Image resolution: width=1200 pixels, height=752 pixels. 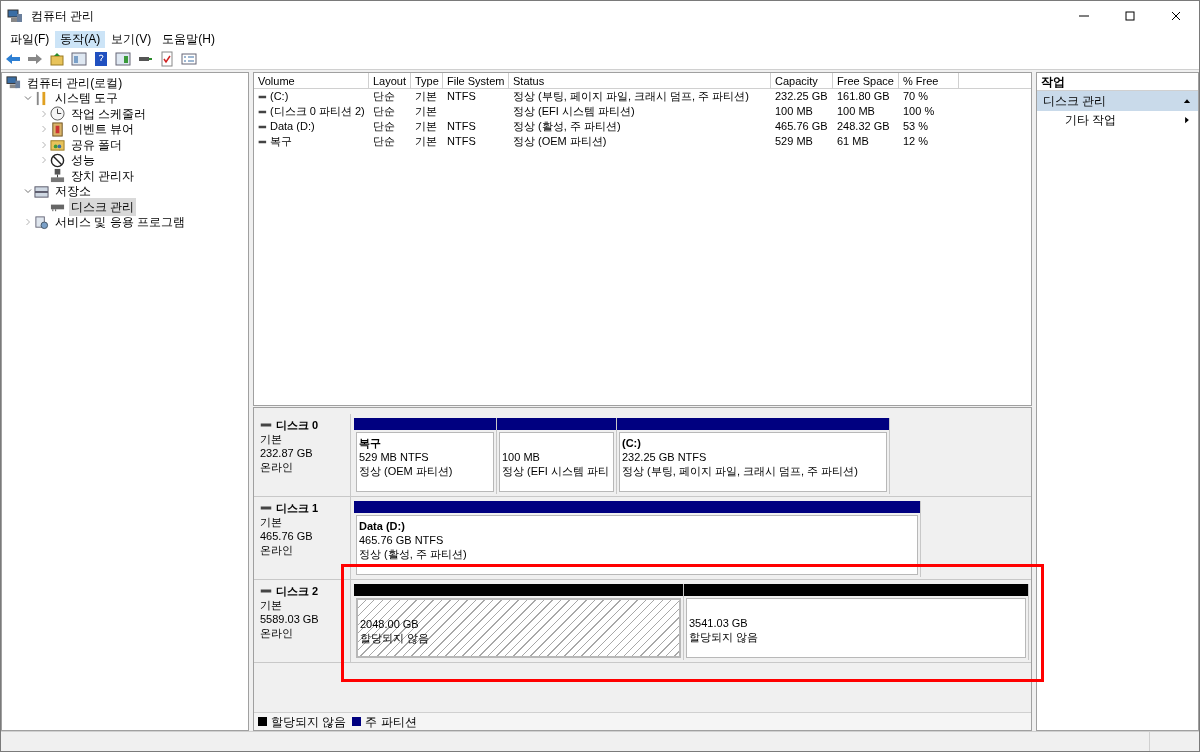 What do you see at coordinates (521, 457) in the screenshot?
I see `partition-size: 100 MB` at bounding box center [521, 457].